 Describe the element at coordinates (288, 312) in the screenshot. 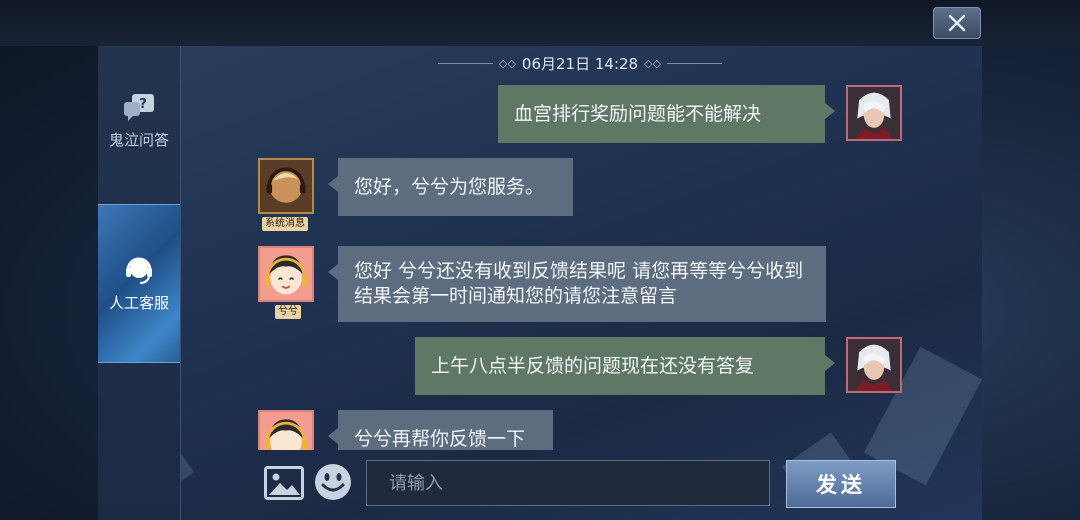

I see `sender-tag: 兮兮` at that location.